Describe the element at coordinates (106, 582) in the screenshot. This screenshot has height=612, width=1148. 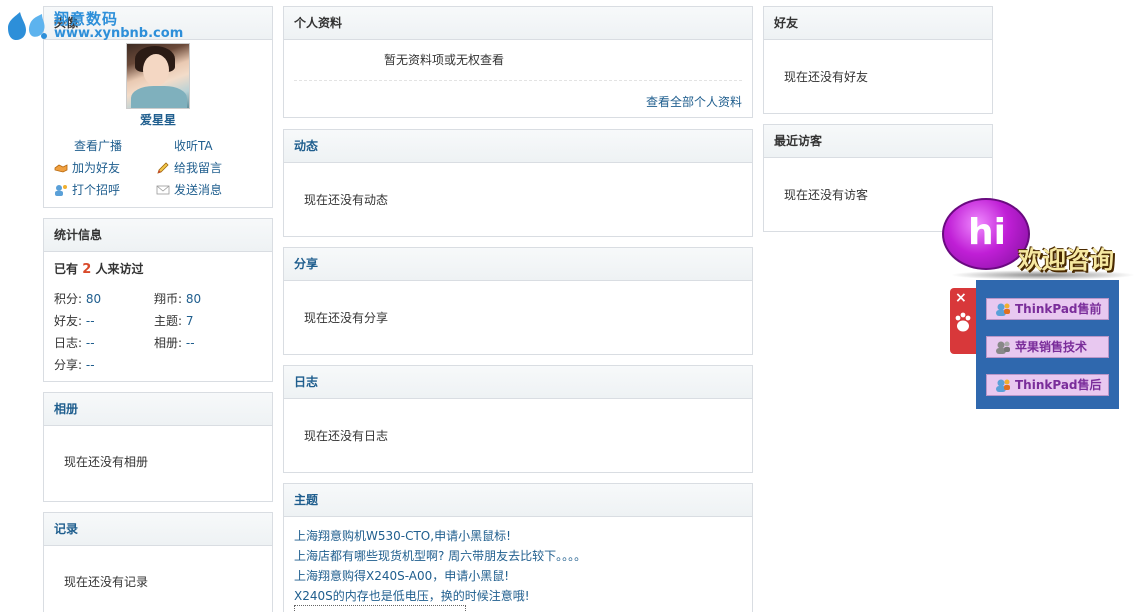
I see `record-empty-text: 现在还没有记录` at that location.